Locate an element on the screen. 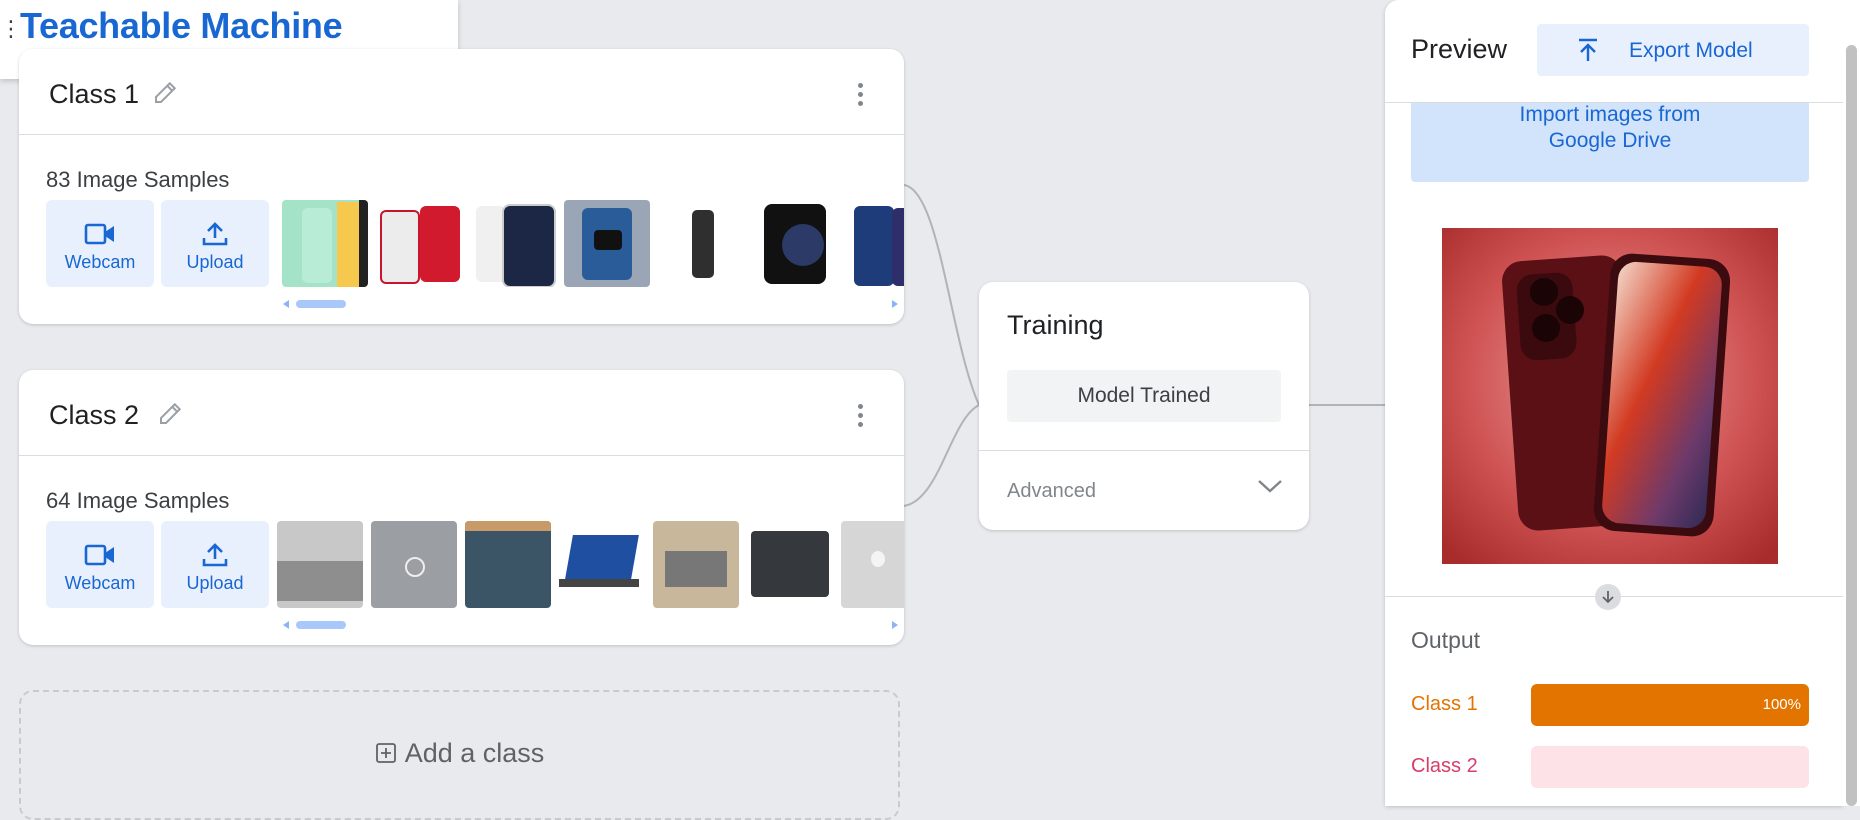 The width and height of the screenshot is (1860, 820). thumbnail-laptop-on-wood is located at coordinates (696, 564).